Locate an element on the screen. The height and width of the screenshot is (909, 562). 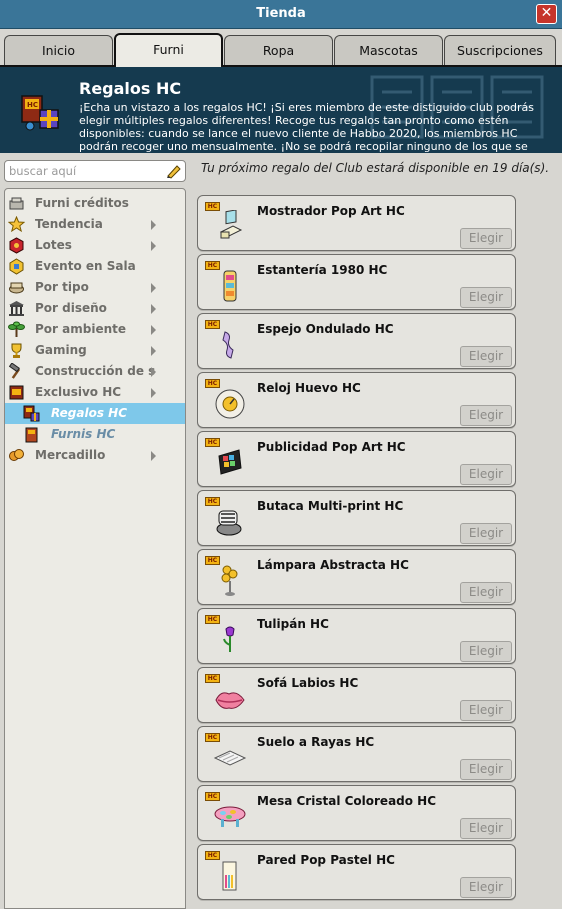
star-icon is located at coordinates (16, 224).